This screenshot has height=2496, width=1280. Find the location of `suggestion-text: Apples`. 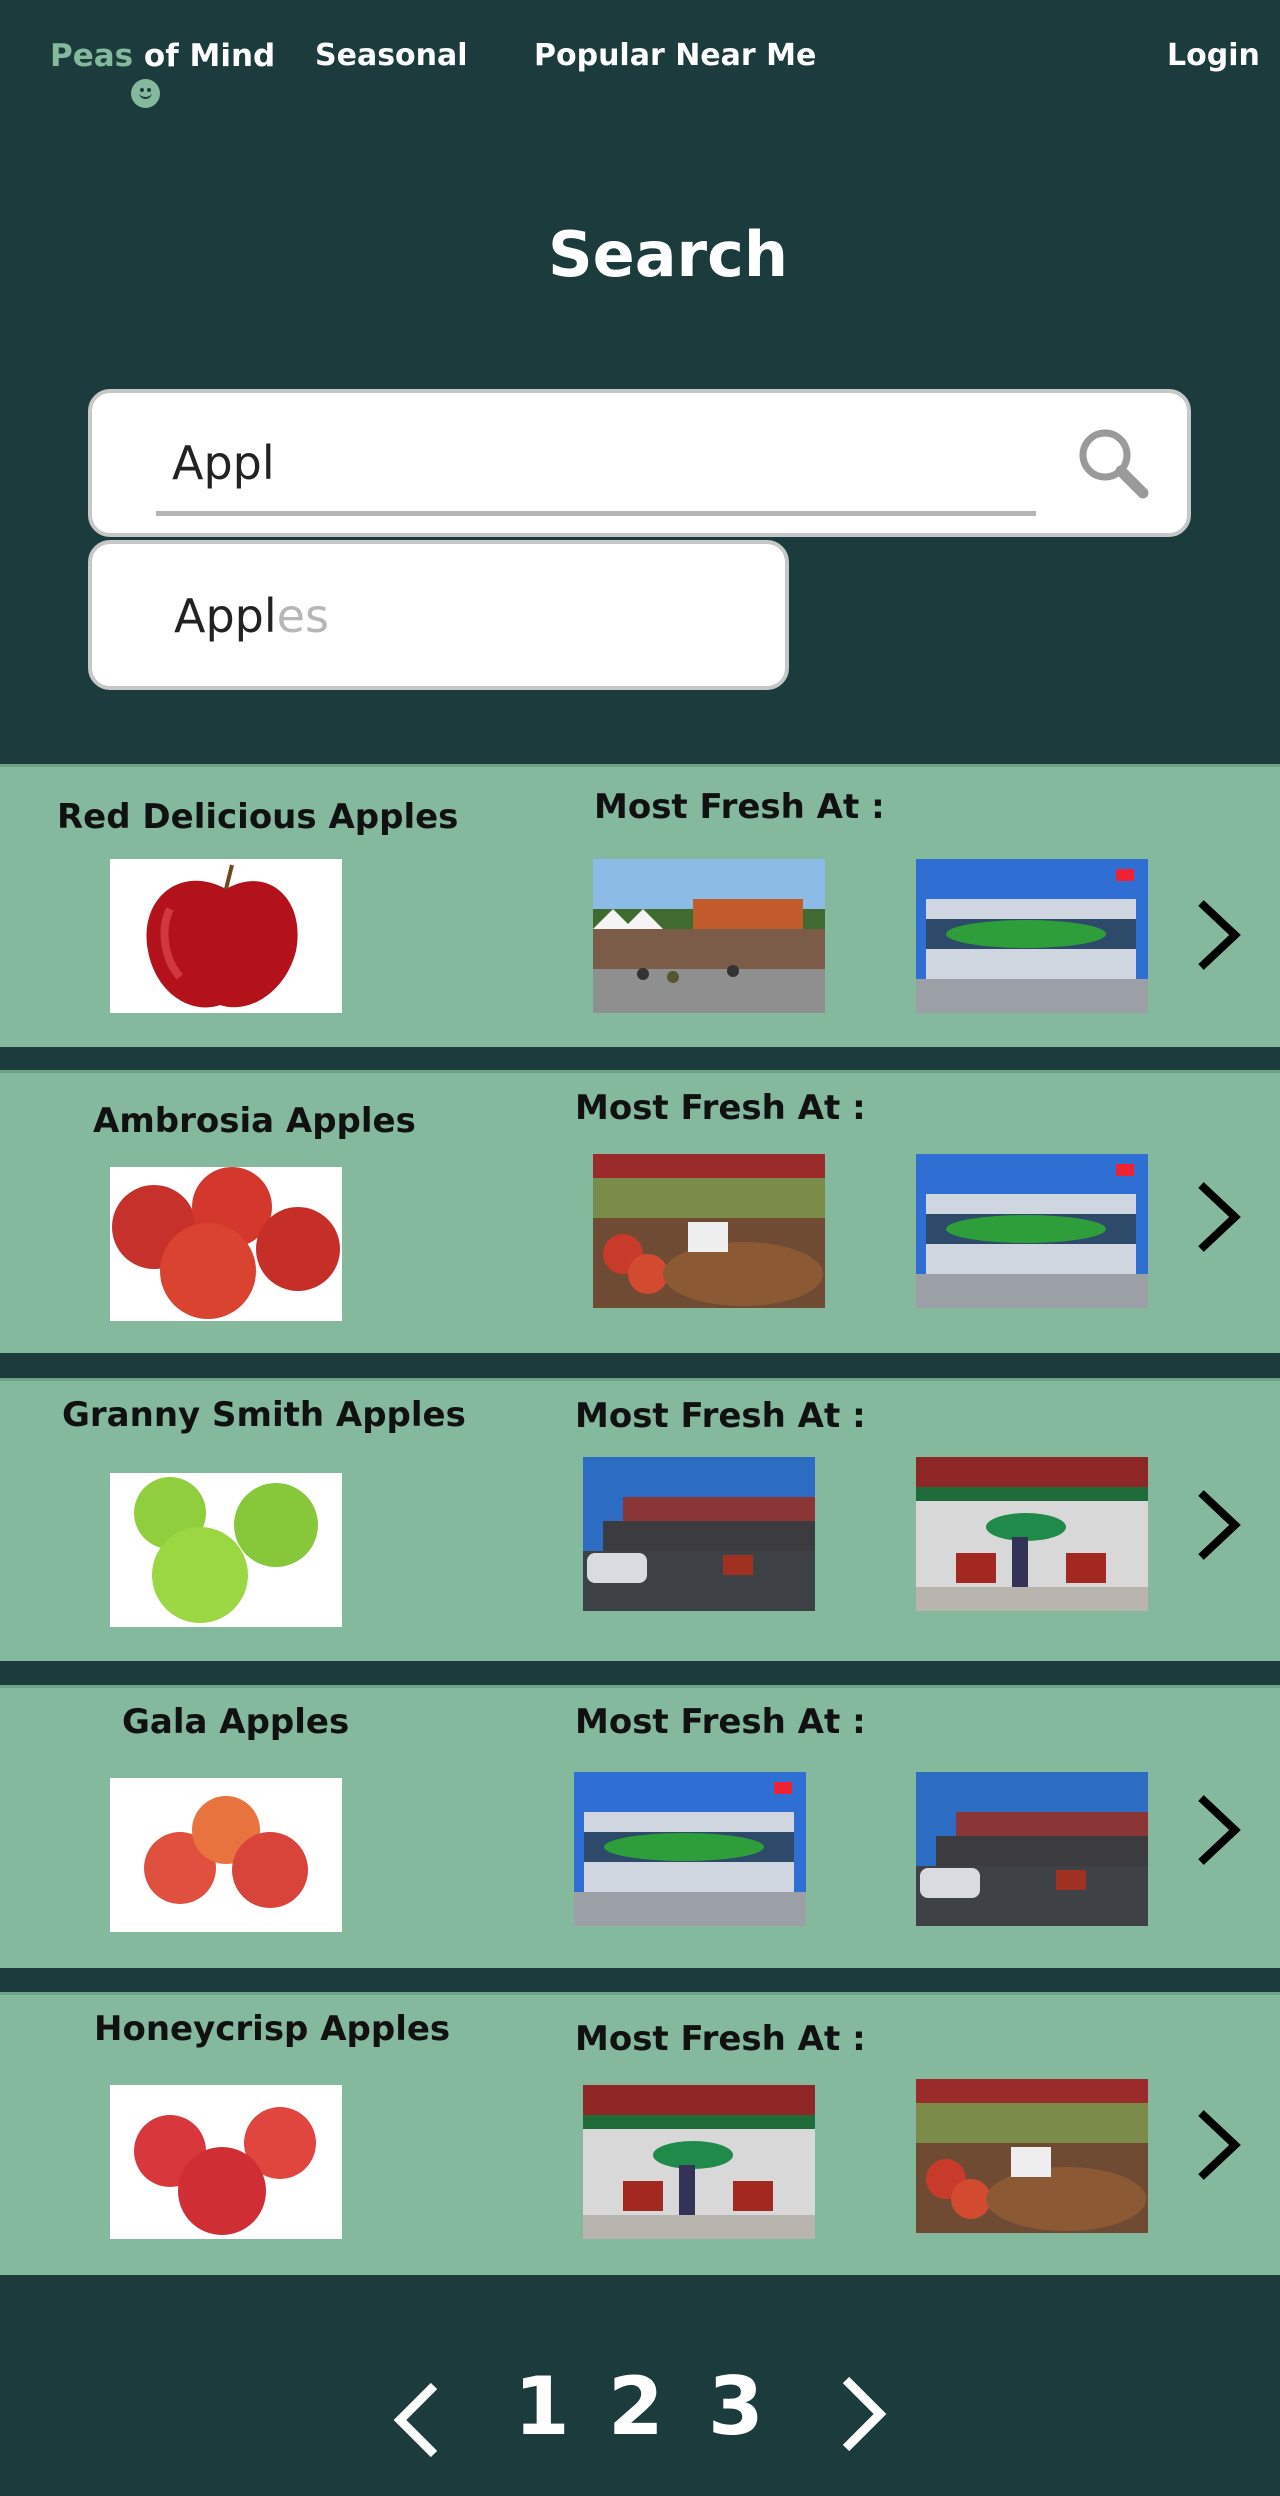

suggestion-text: Apples is located at coordinates (251, 616).